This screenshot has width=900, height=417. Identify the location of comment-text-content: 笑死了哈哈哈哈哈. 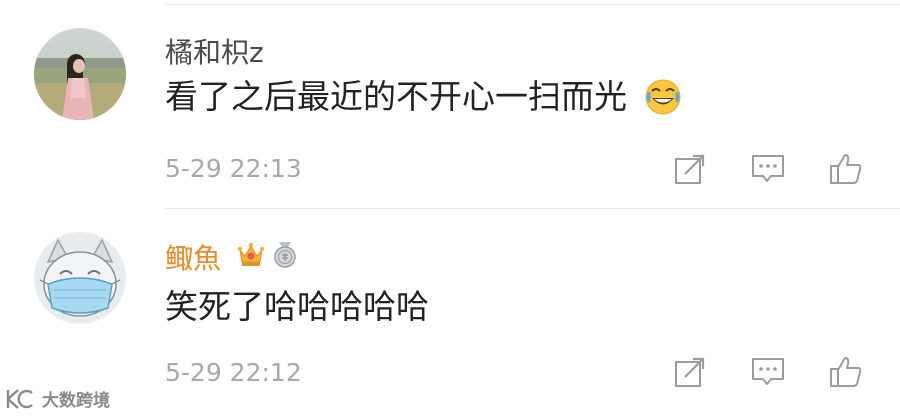
(297, 306).